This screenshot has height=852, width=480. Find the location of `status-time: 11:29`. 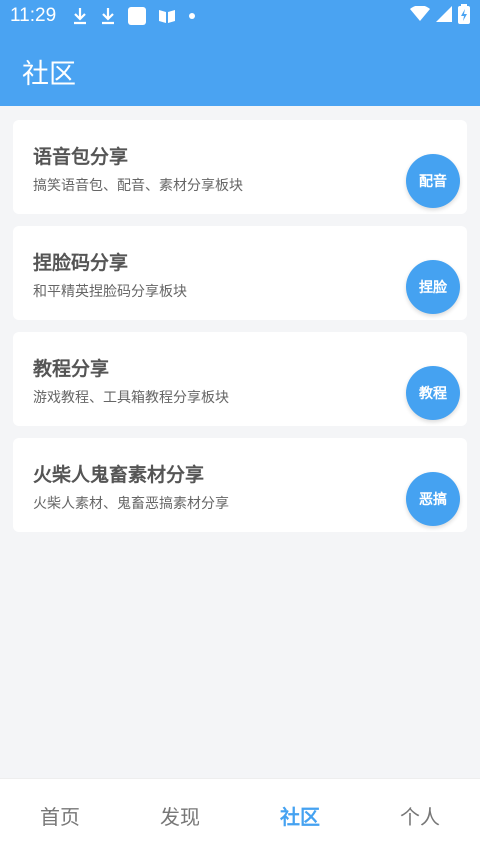

status-time: 11:29 is located at coordinates (33, 15).